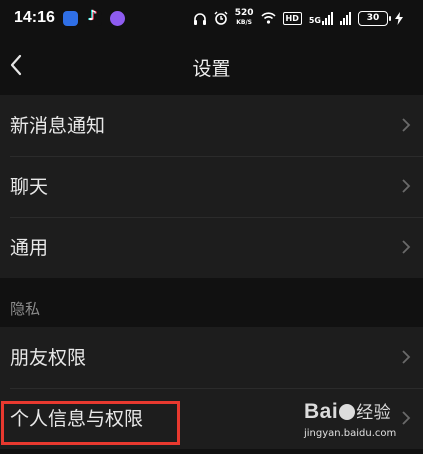 Image resolution: width=423 pixels, height=454 pixels. I want to click on charging-icon, so click(399, 18).